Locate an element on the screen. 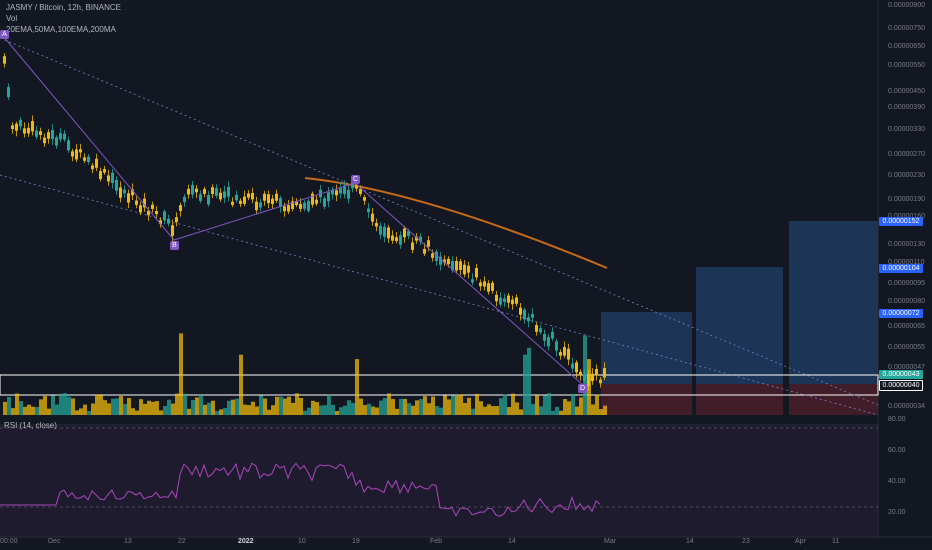 This screenshot has height=550, width=932. price-axis-label: 0.00000055 is located at coordinates (906, 347).